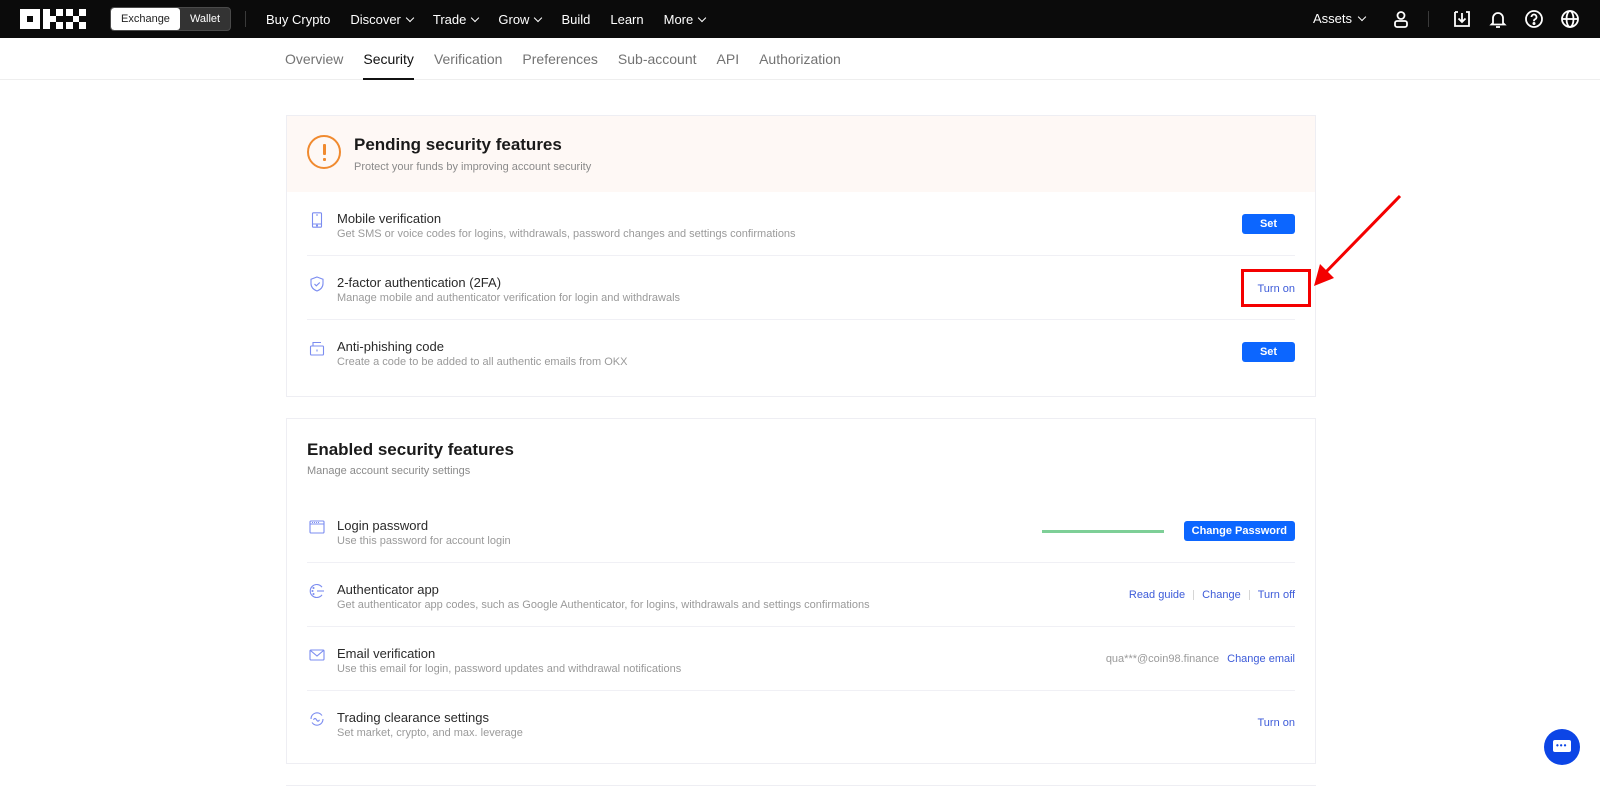 This screenshot has width=1600, height=786. I want to click on nav-label: Trade, so click(449, 19).